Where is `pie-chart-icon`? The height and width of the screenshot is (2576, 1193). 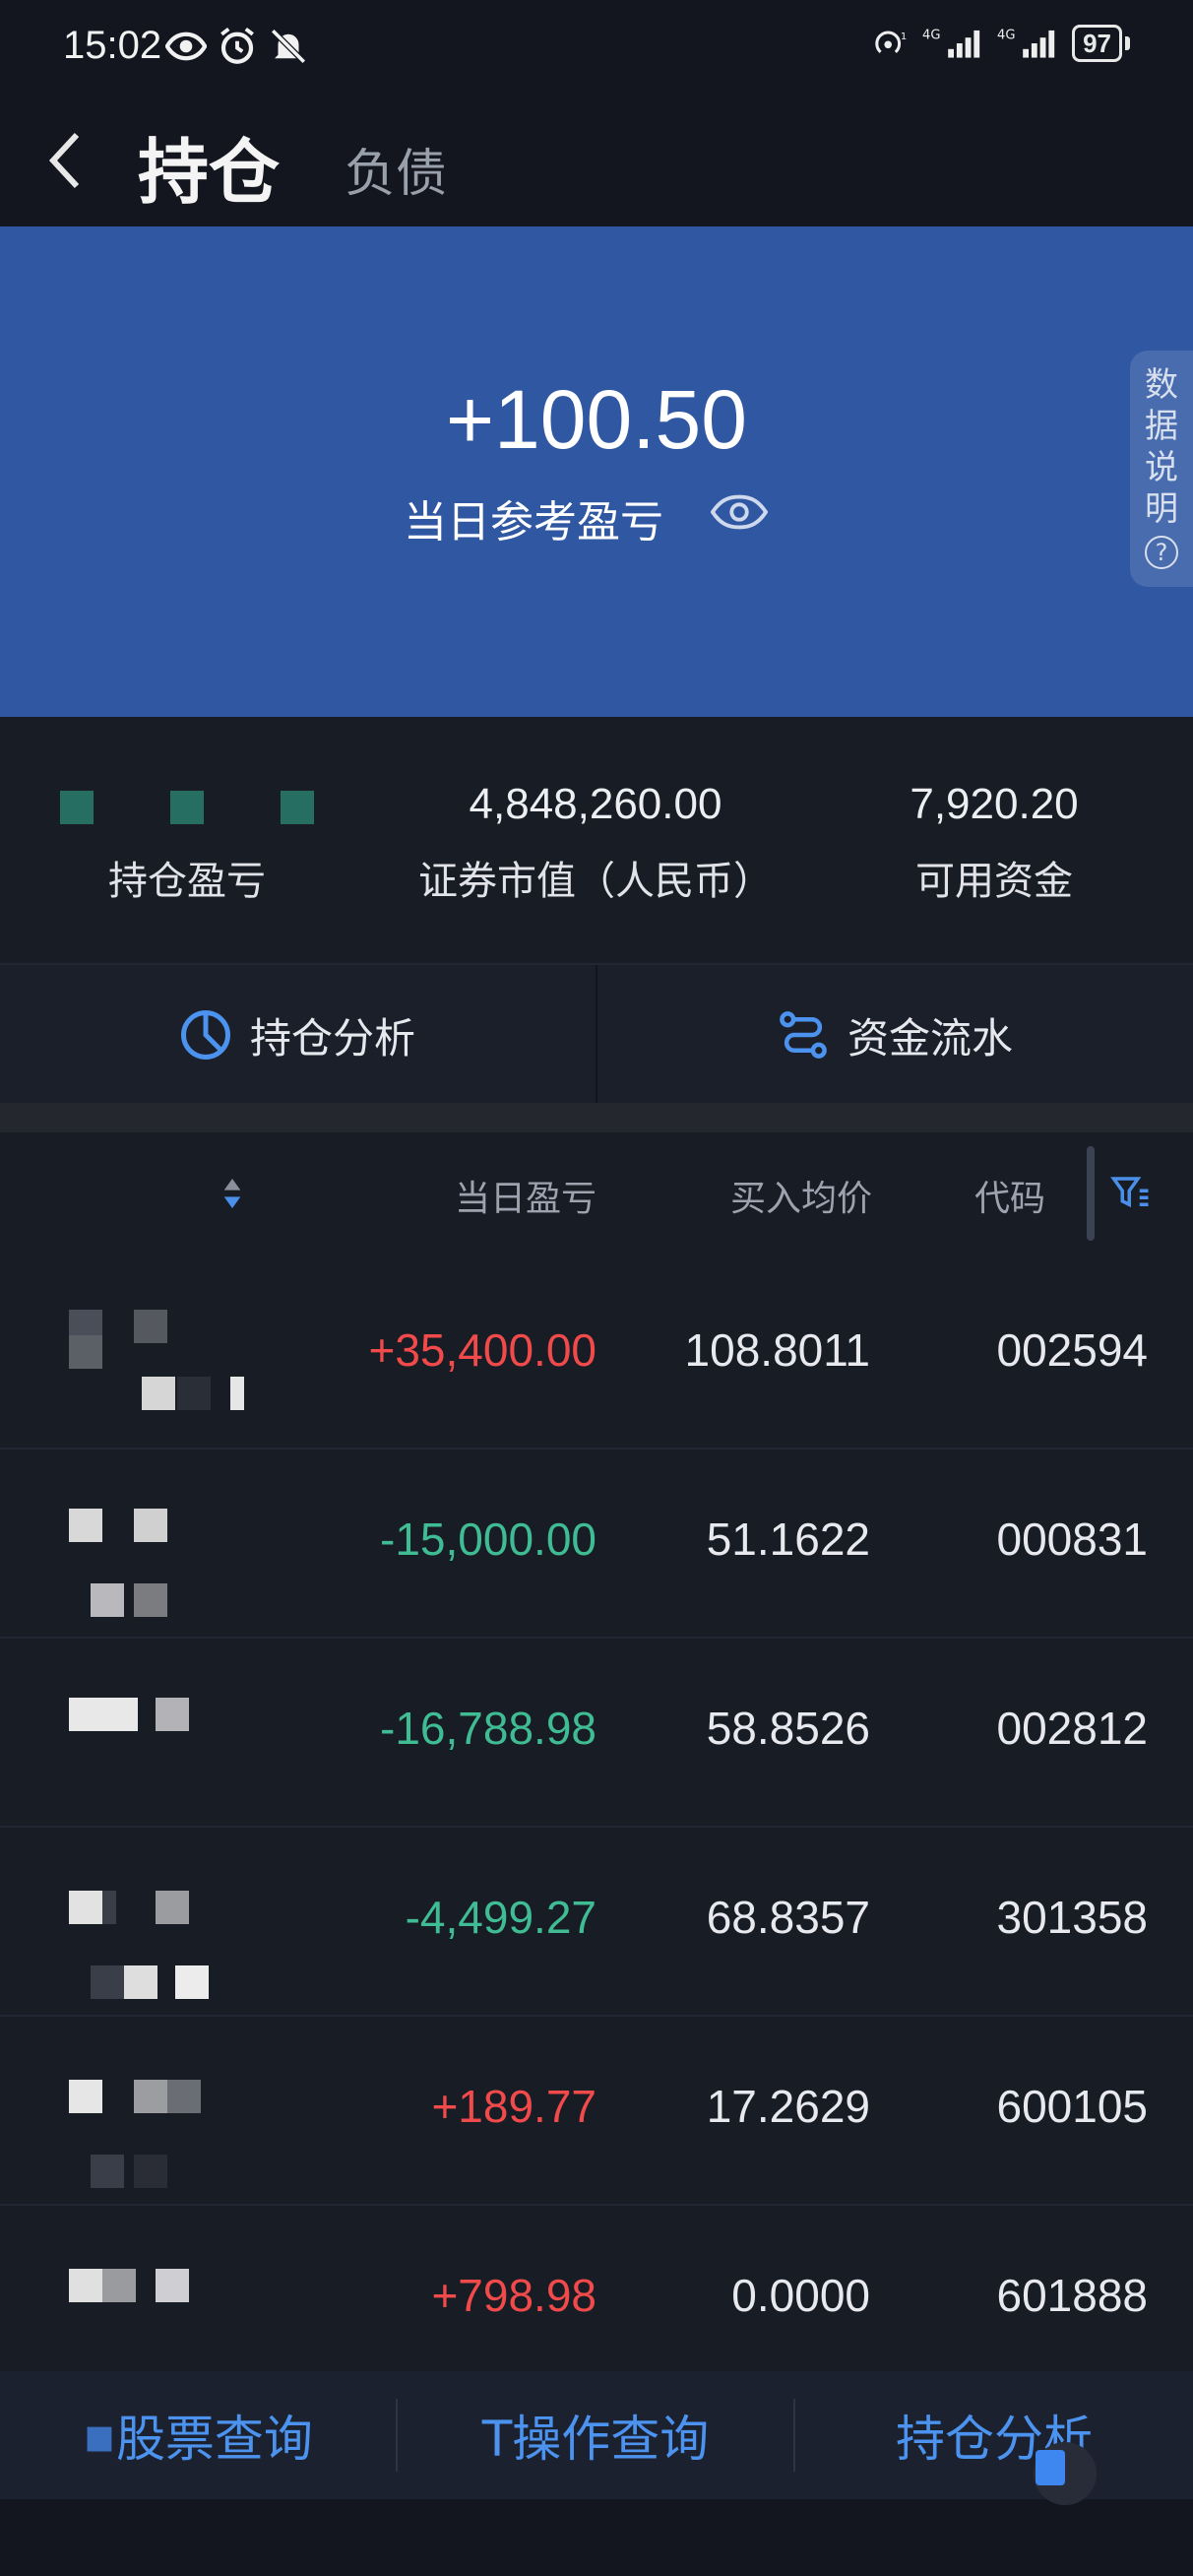 pie-chart-icon is located at coordinates (205, 1035).